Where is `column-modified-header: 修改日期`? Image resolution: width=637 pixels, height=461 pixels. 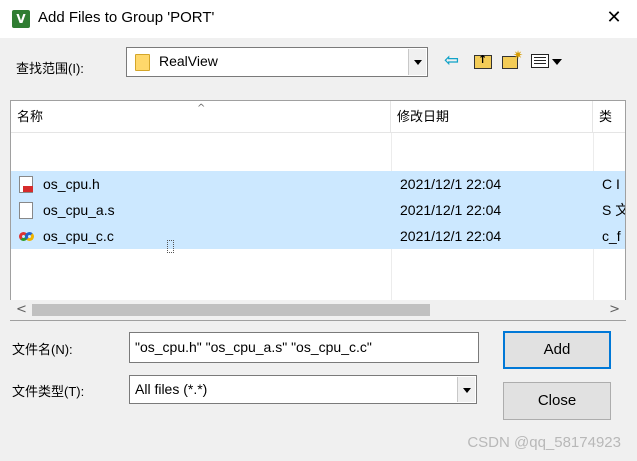 column-modified-header: 修改日期 is located at coordinates (492, 117).